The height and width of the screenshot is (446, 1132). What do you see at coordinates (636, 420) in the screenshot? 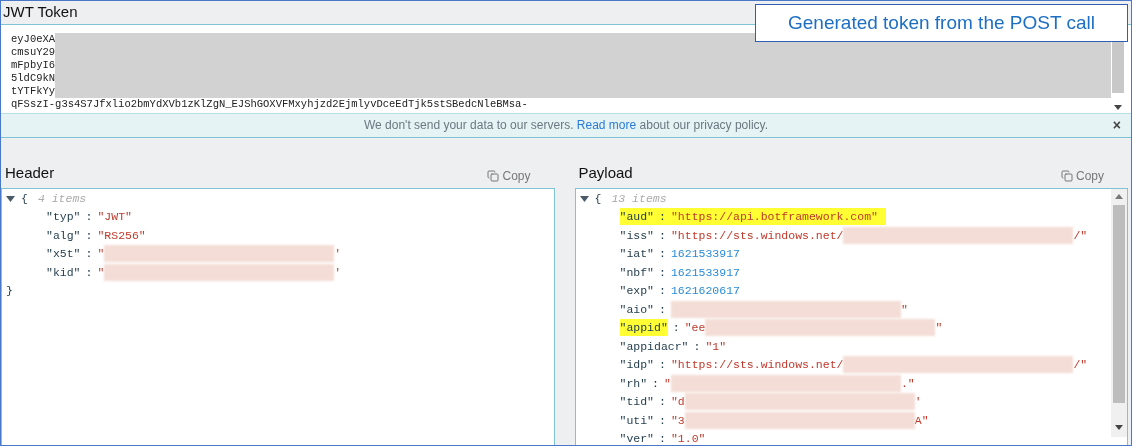
I see `json-key: "uti"` at bounding box center [636, 420].